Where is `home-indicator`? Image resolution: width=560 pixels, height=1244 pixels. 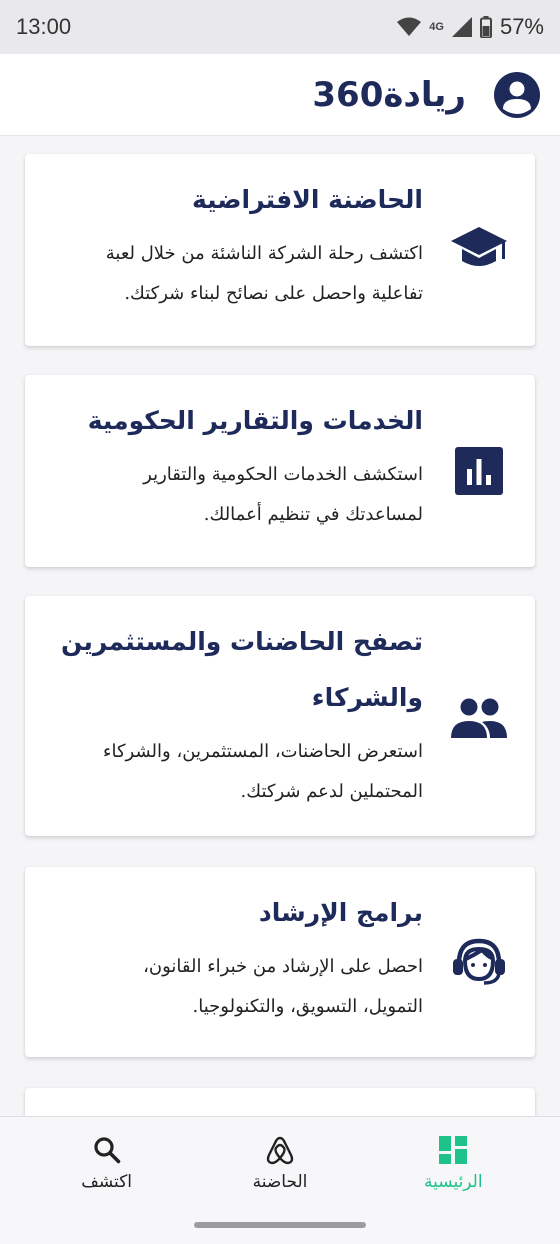
home-indicator is located at coordinates (280, 1225).